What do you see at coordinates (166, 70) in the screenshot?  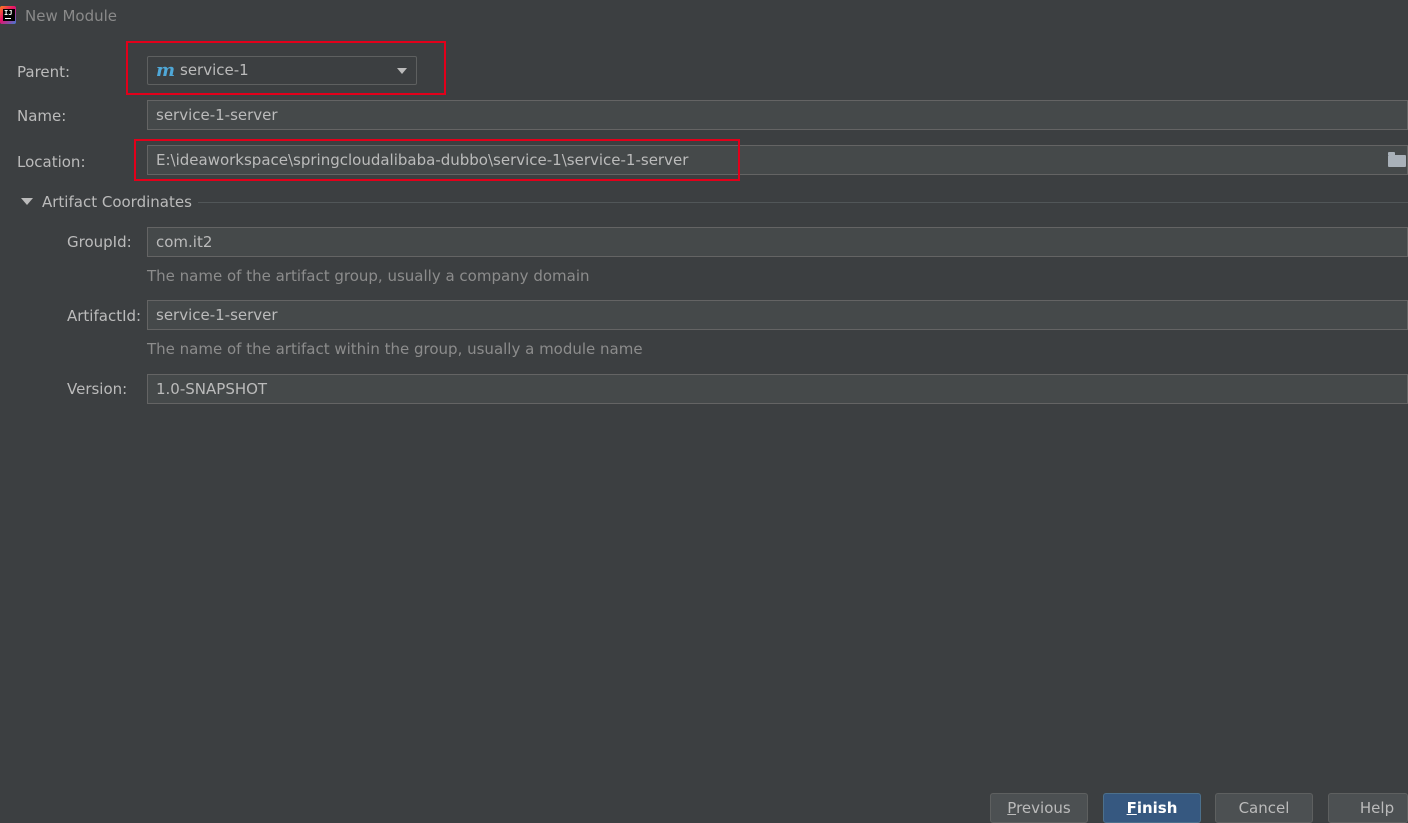 I see `maven-module-icon: m` at bounding box center [166, 70].